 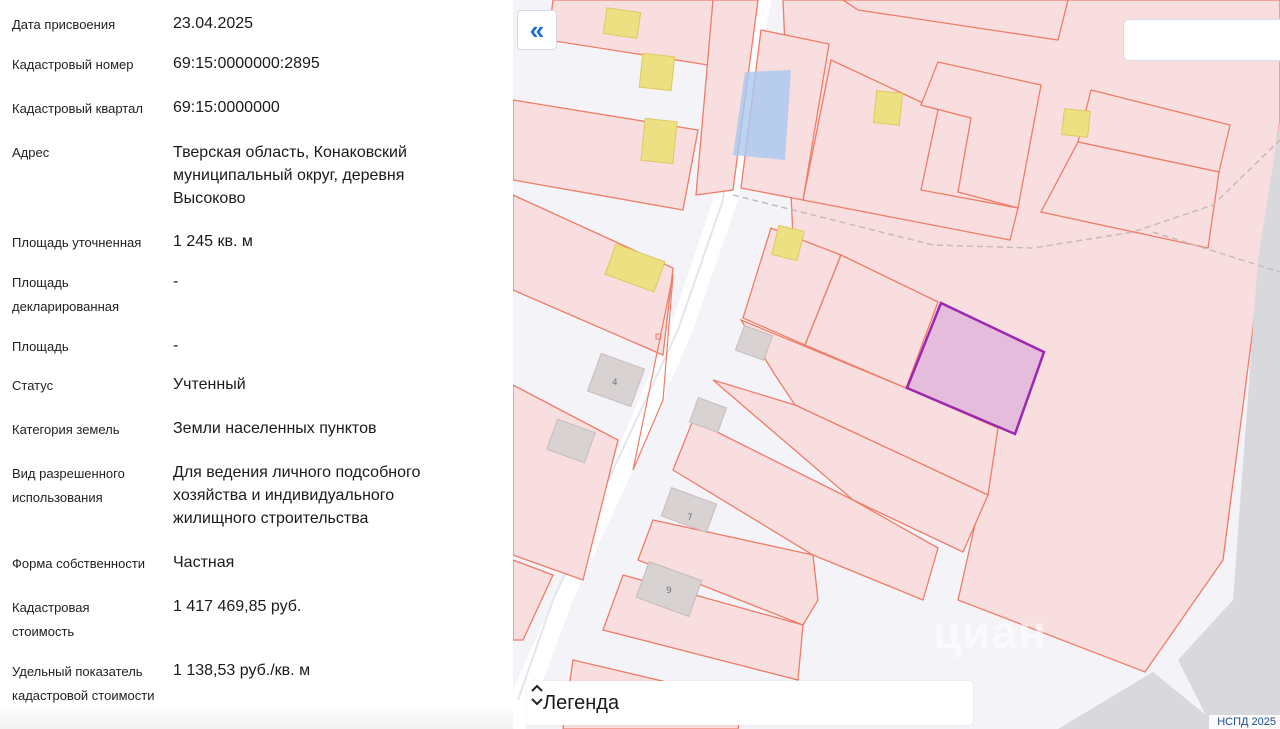 I want to click on info-label: Кадастровый номер, so click(x=73, y=64).